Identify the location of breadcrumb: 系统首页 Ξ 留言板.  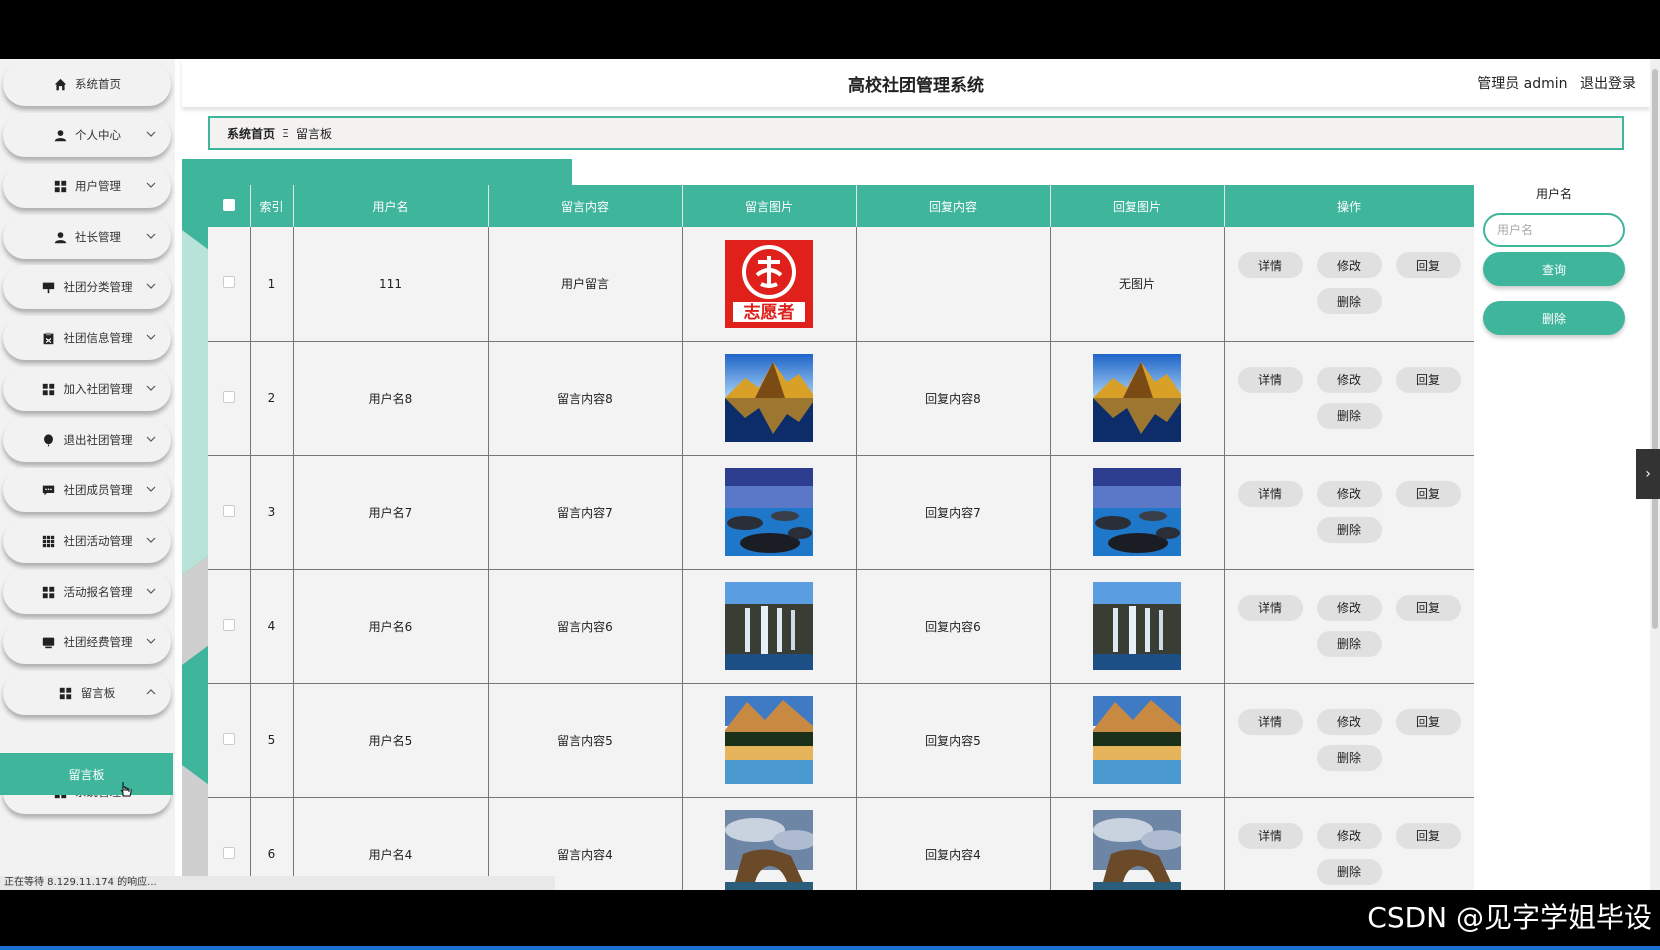
(916, 133).